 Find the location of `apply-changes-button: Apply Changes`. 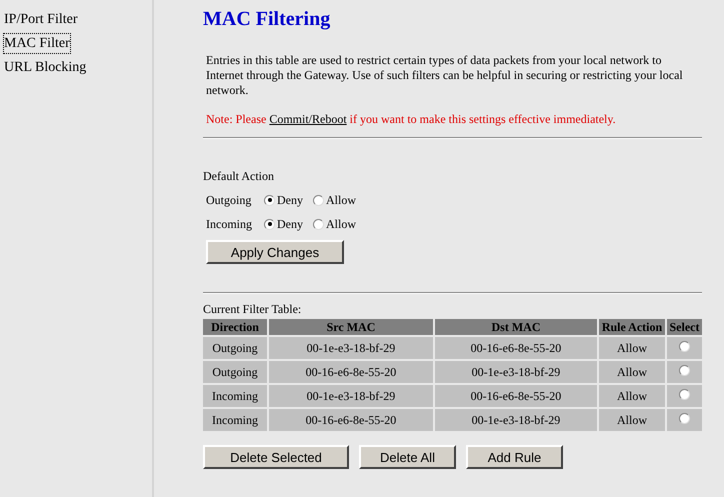

apply-changes-button: Apply Changes is located at coordinates (275, 252).